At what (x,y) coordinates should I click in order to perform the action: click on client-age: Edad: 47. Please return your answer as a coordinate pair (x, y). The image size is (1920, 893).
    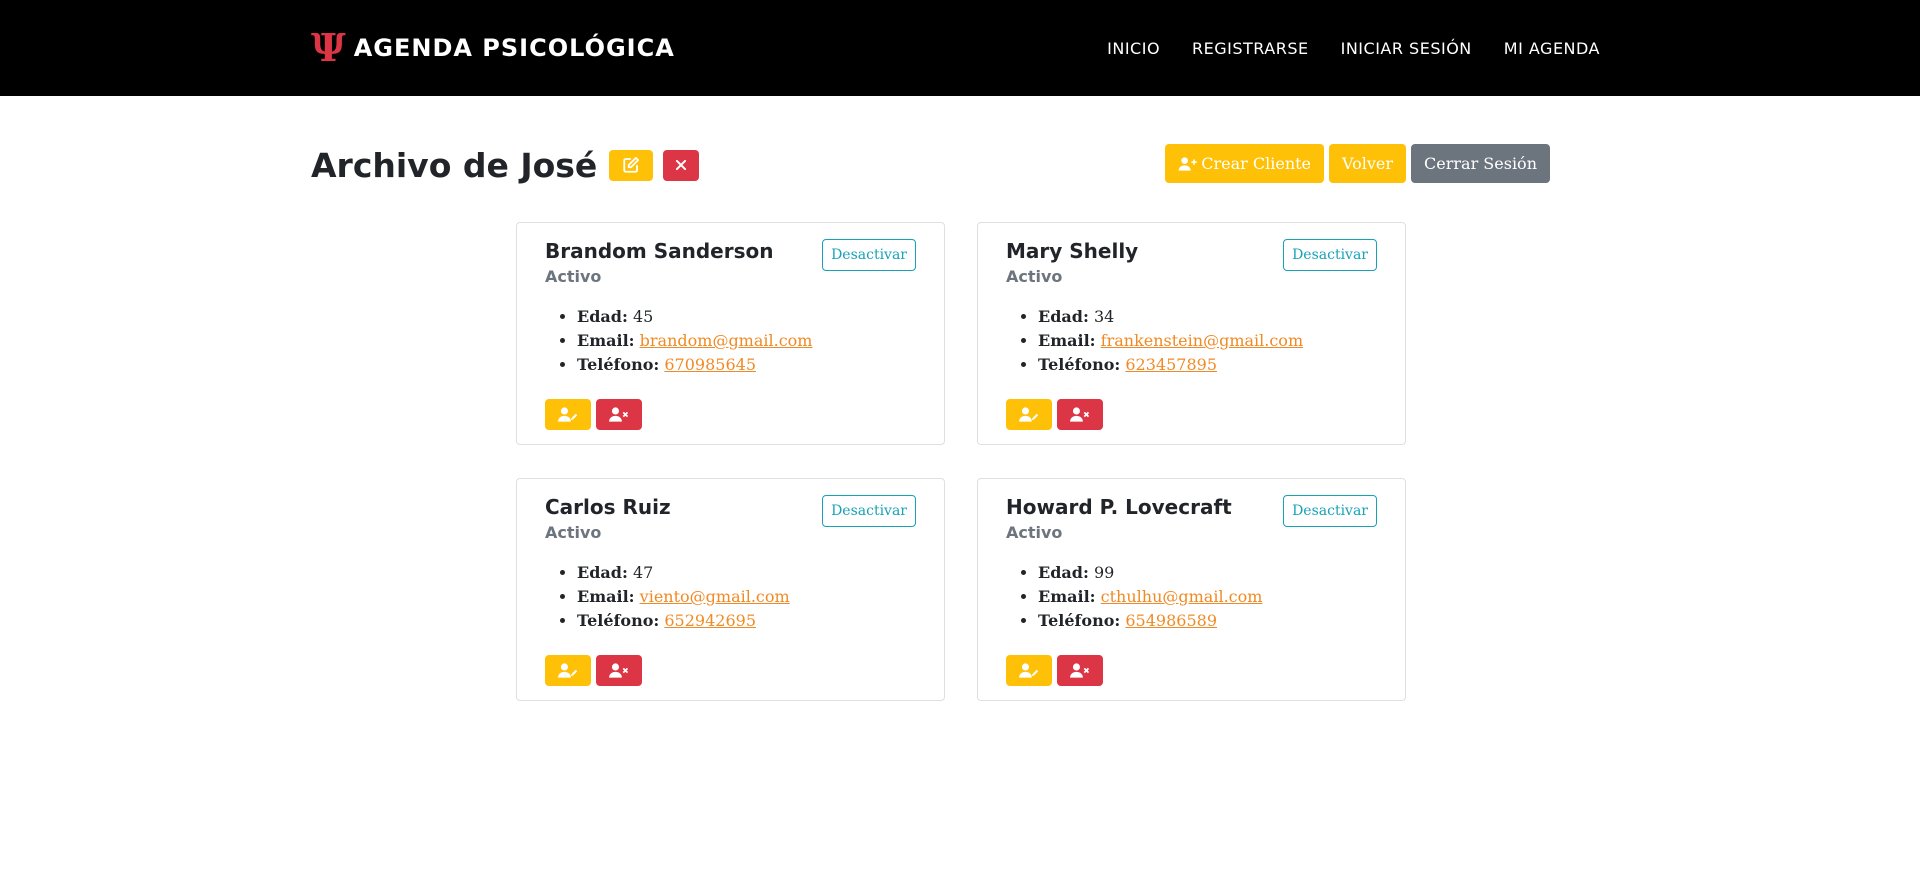
    Looking at the image, I should click on (683, 573).